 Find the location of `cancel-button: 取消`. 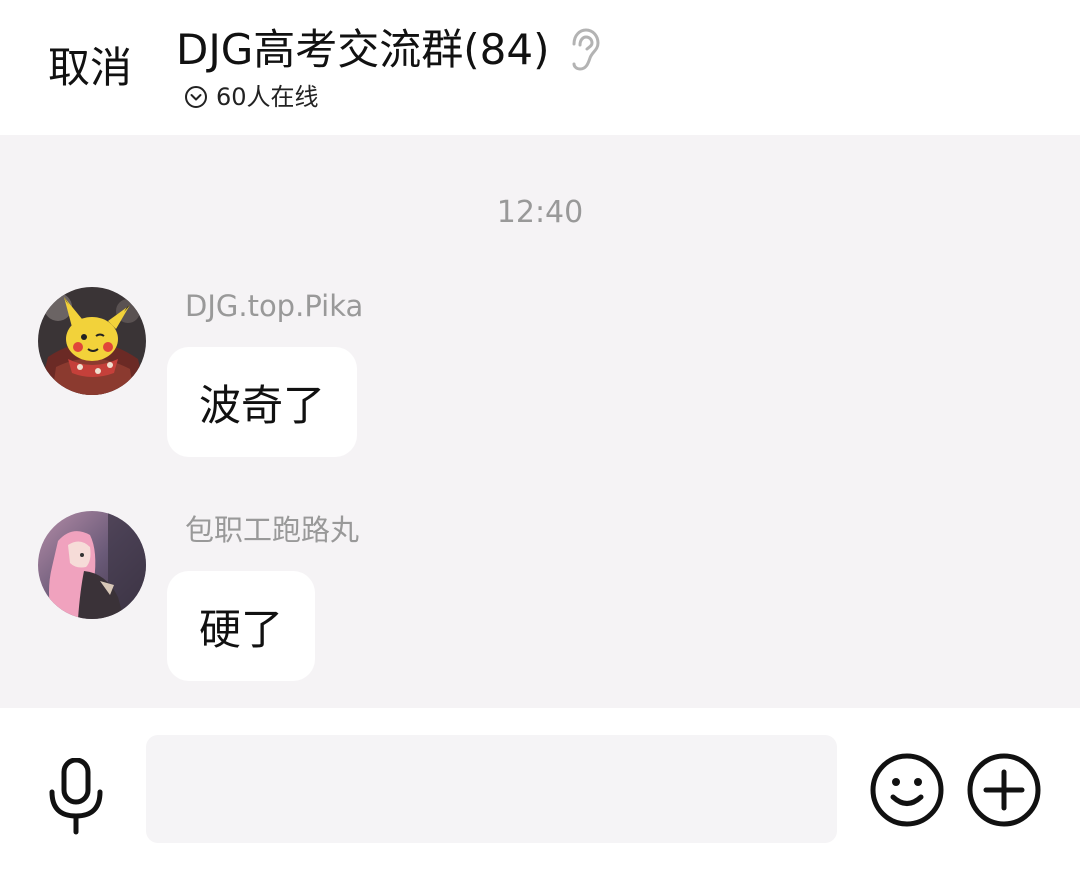

cancel-button: 取消 is located at coordinates (90, 68).